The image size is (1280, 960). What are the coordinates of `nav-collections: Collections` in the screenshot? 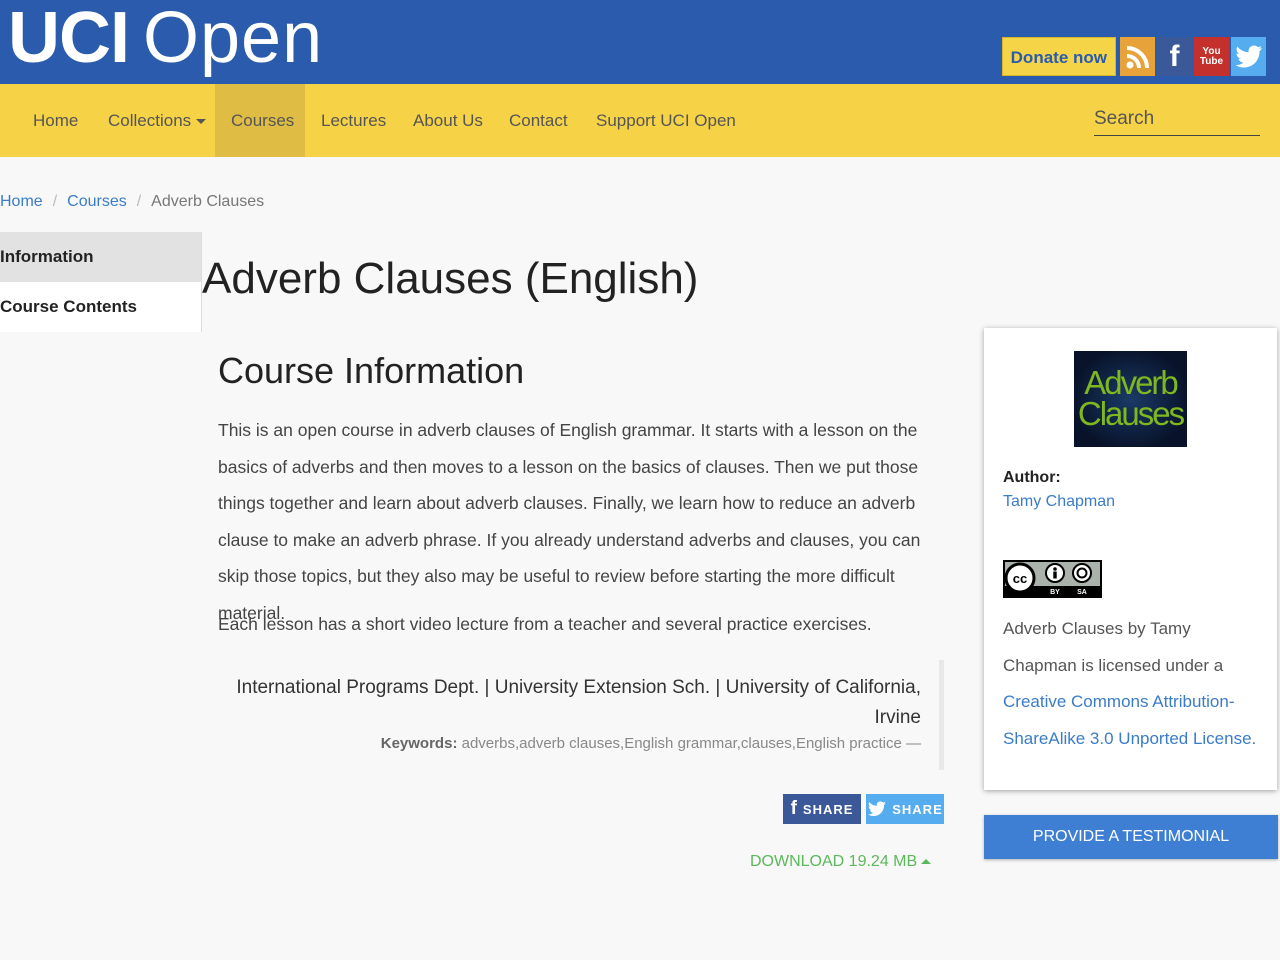 It's located at (157, 120).